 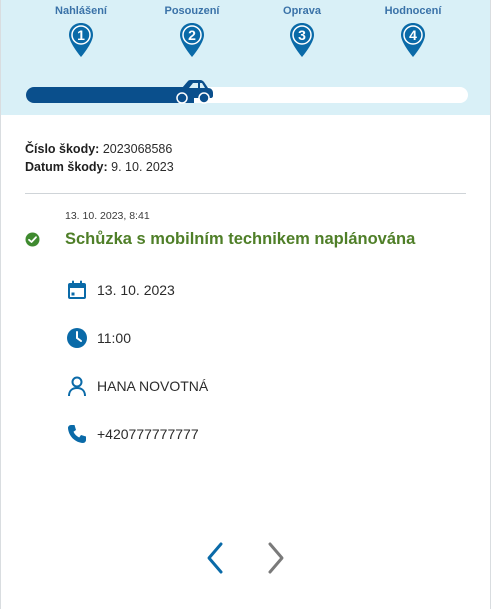 I want to click on claim-date-value: 9. 10. 2023, so click(x=142, y=167).